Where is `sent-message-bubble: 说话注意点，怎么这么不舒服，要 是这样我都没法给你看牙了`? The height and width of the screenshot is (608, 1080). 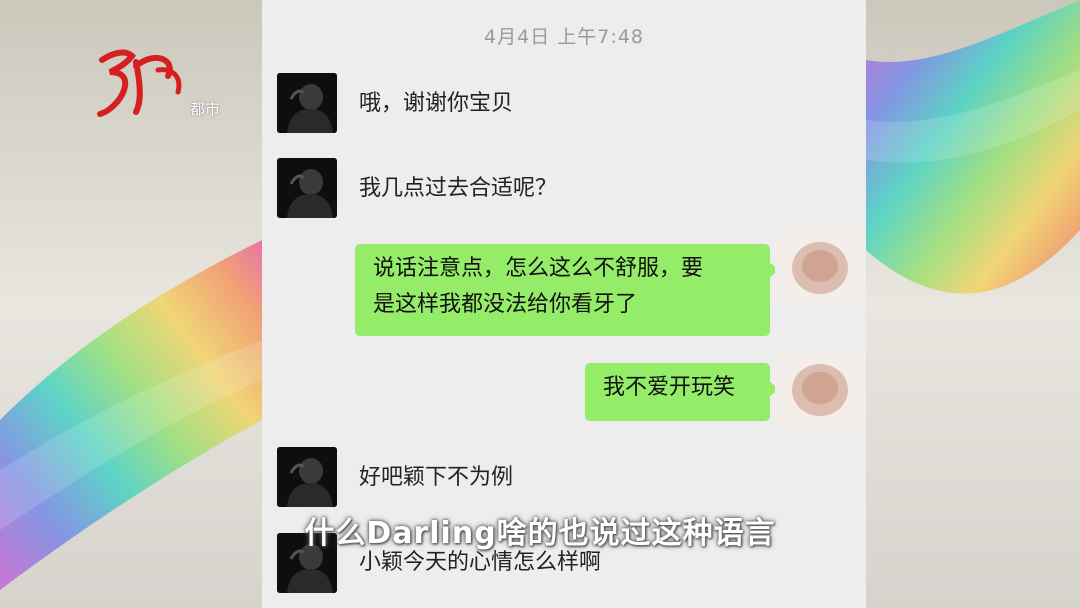 sent-message-bubble: 说话注意点，怎么这么不舒服，要 是这样我都没法给你看牙了 is located at coordinates (567, 290).